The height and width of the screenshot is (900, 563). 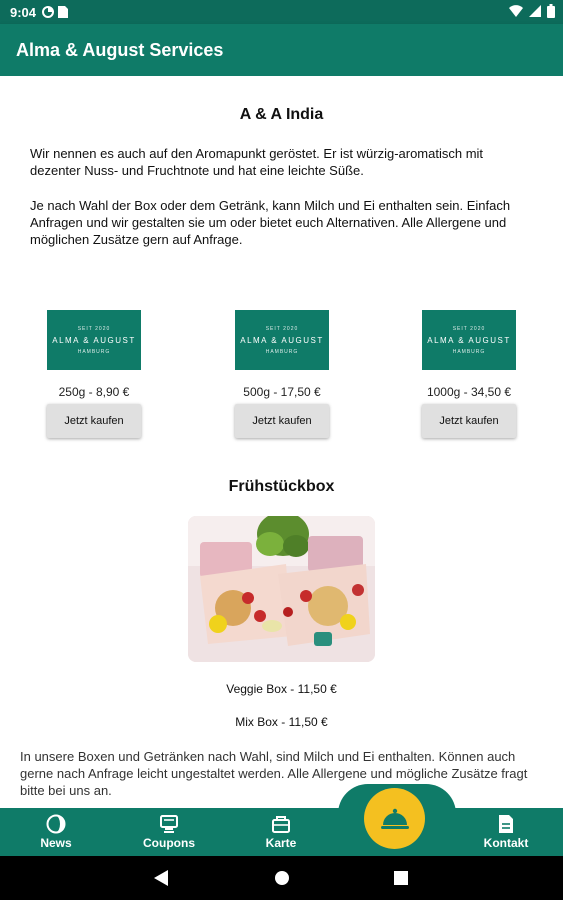 What do you see at coordinates (281, 843) in the screenshot?
I see `nav-label: Karte` at bounding box center [281, 843].